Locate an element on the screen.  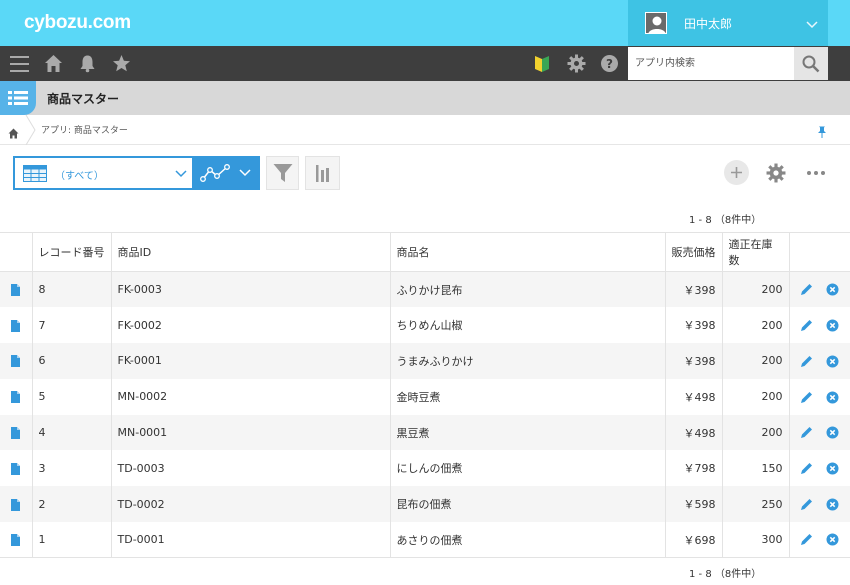
add-record-button is located at coordinates (736, 172).